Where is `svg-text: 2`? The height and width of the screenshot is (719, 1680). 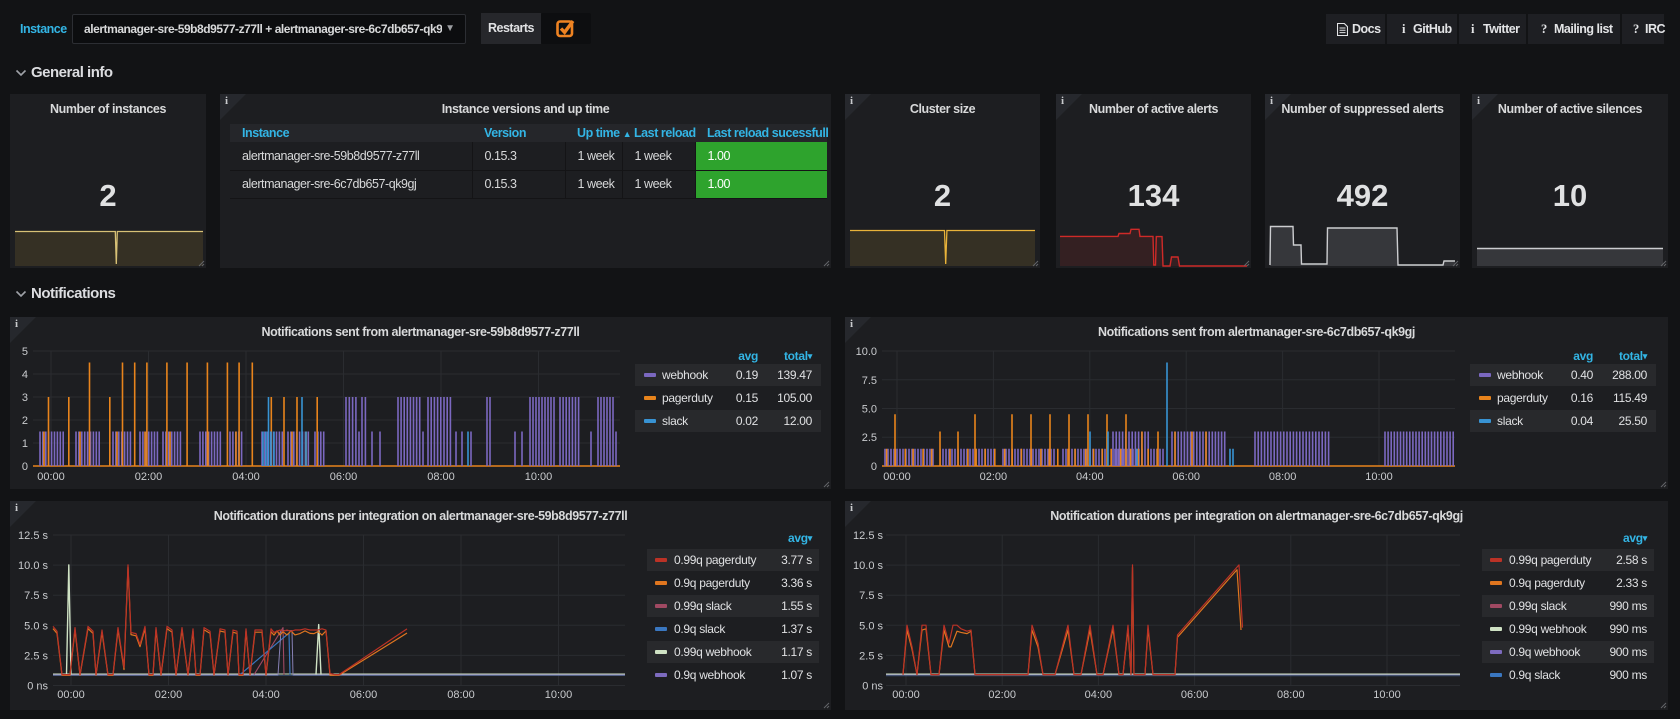
svg-text: 2 is located at coordinates (25, 421).